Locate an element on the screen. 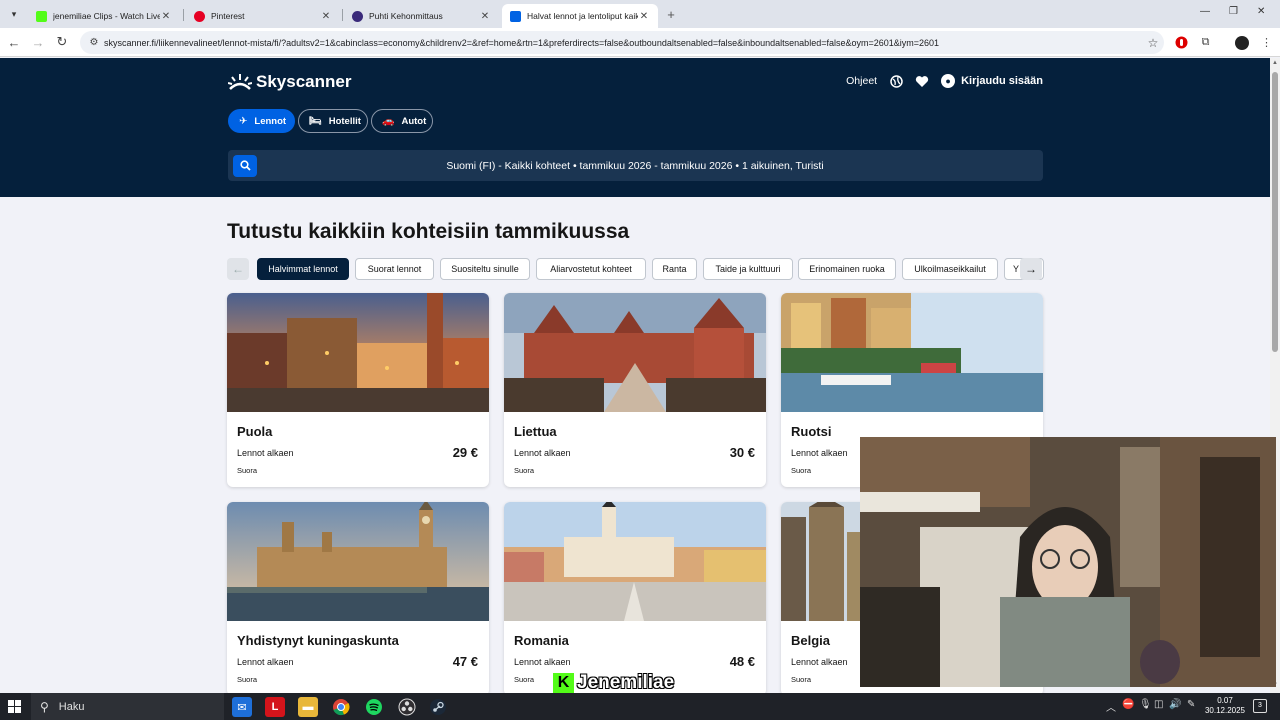 This screenshot has height=720, width=1280. volume-icon: 🔊 is located at coordinates (1175, 704).